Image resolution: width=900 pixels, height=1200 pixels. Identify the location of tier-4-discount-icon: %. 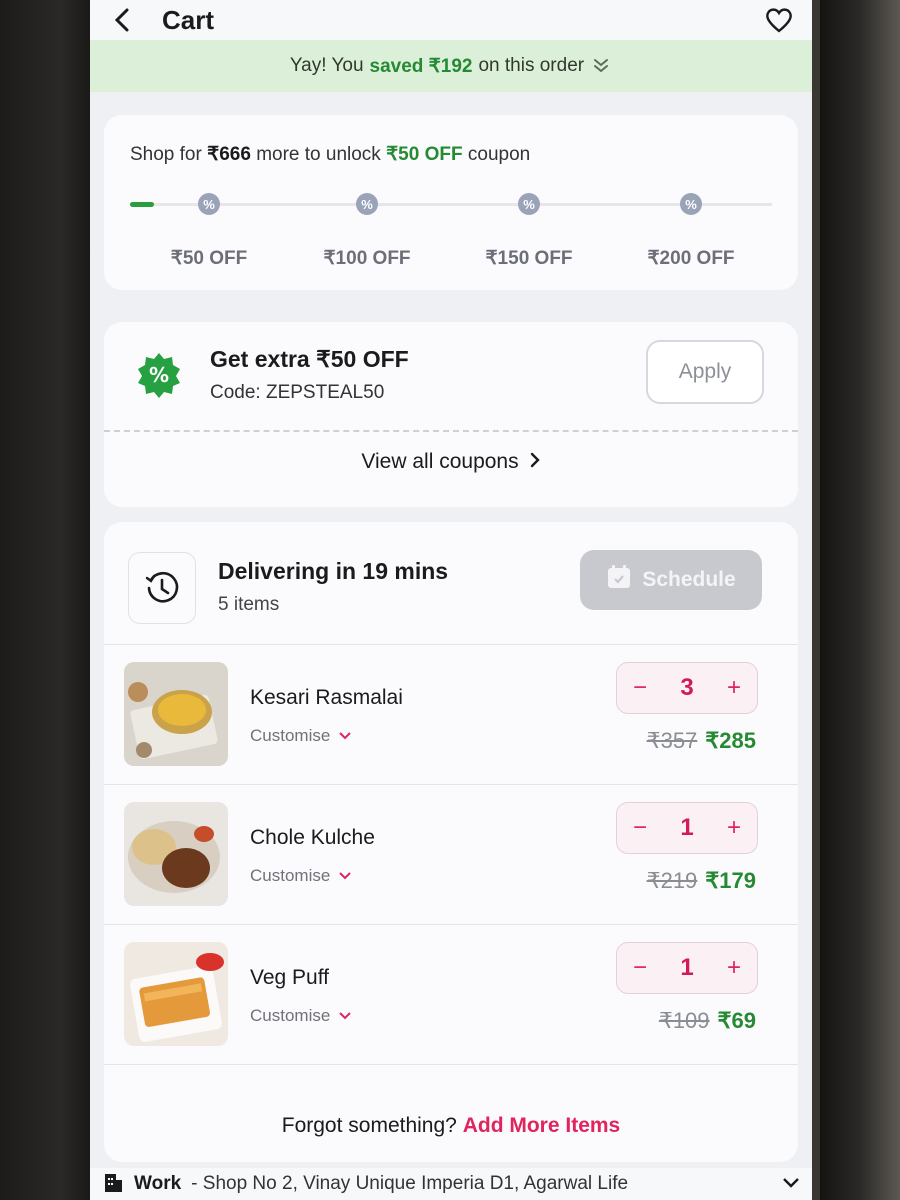
(691, 204).